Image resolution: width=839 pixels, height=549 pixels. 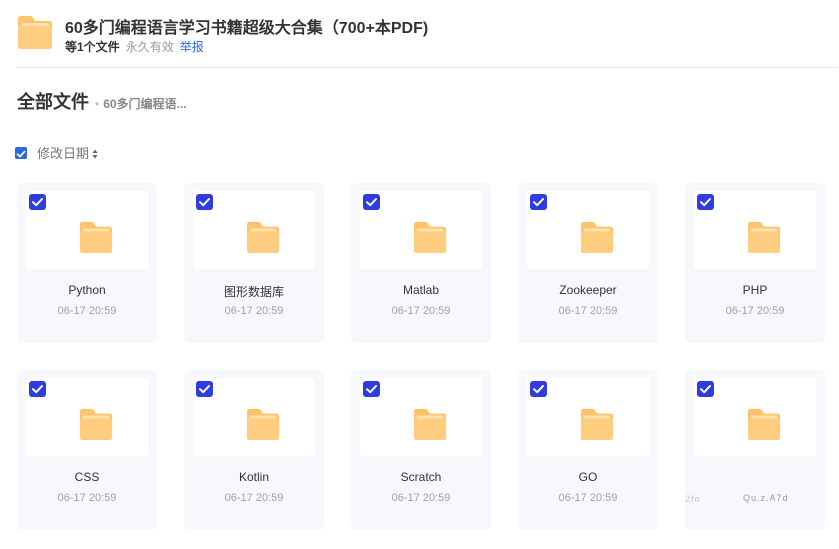 I want to click on folder-name: Scratch, so click(x=421, y=477).